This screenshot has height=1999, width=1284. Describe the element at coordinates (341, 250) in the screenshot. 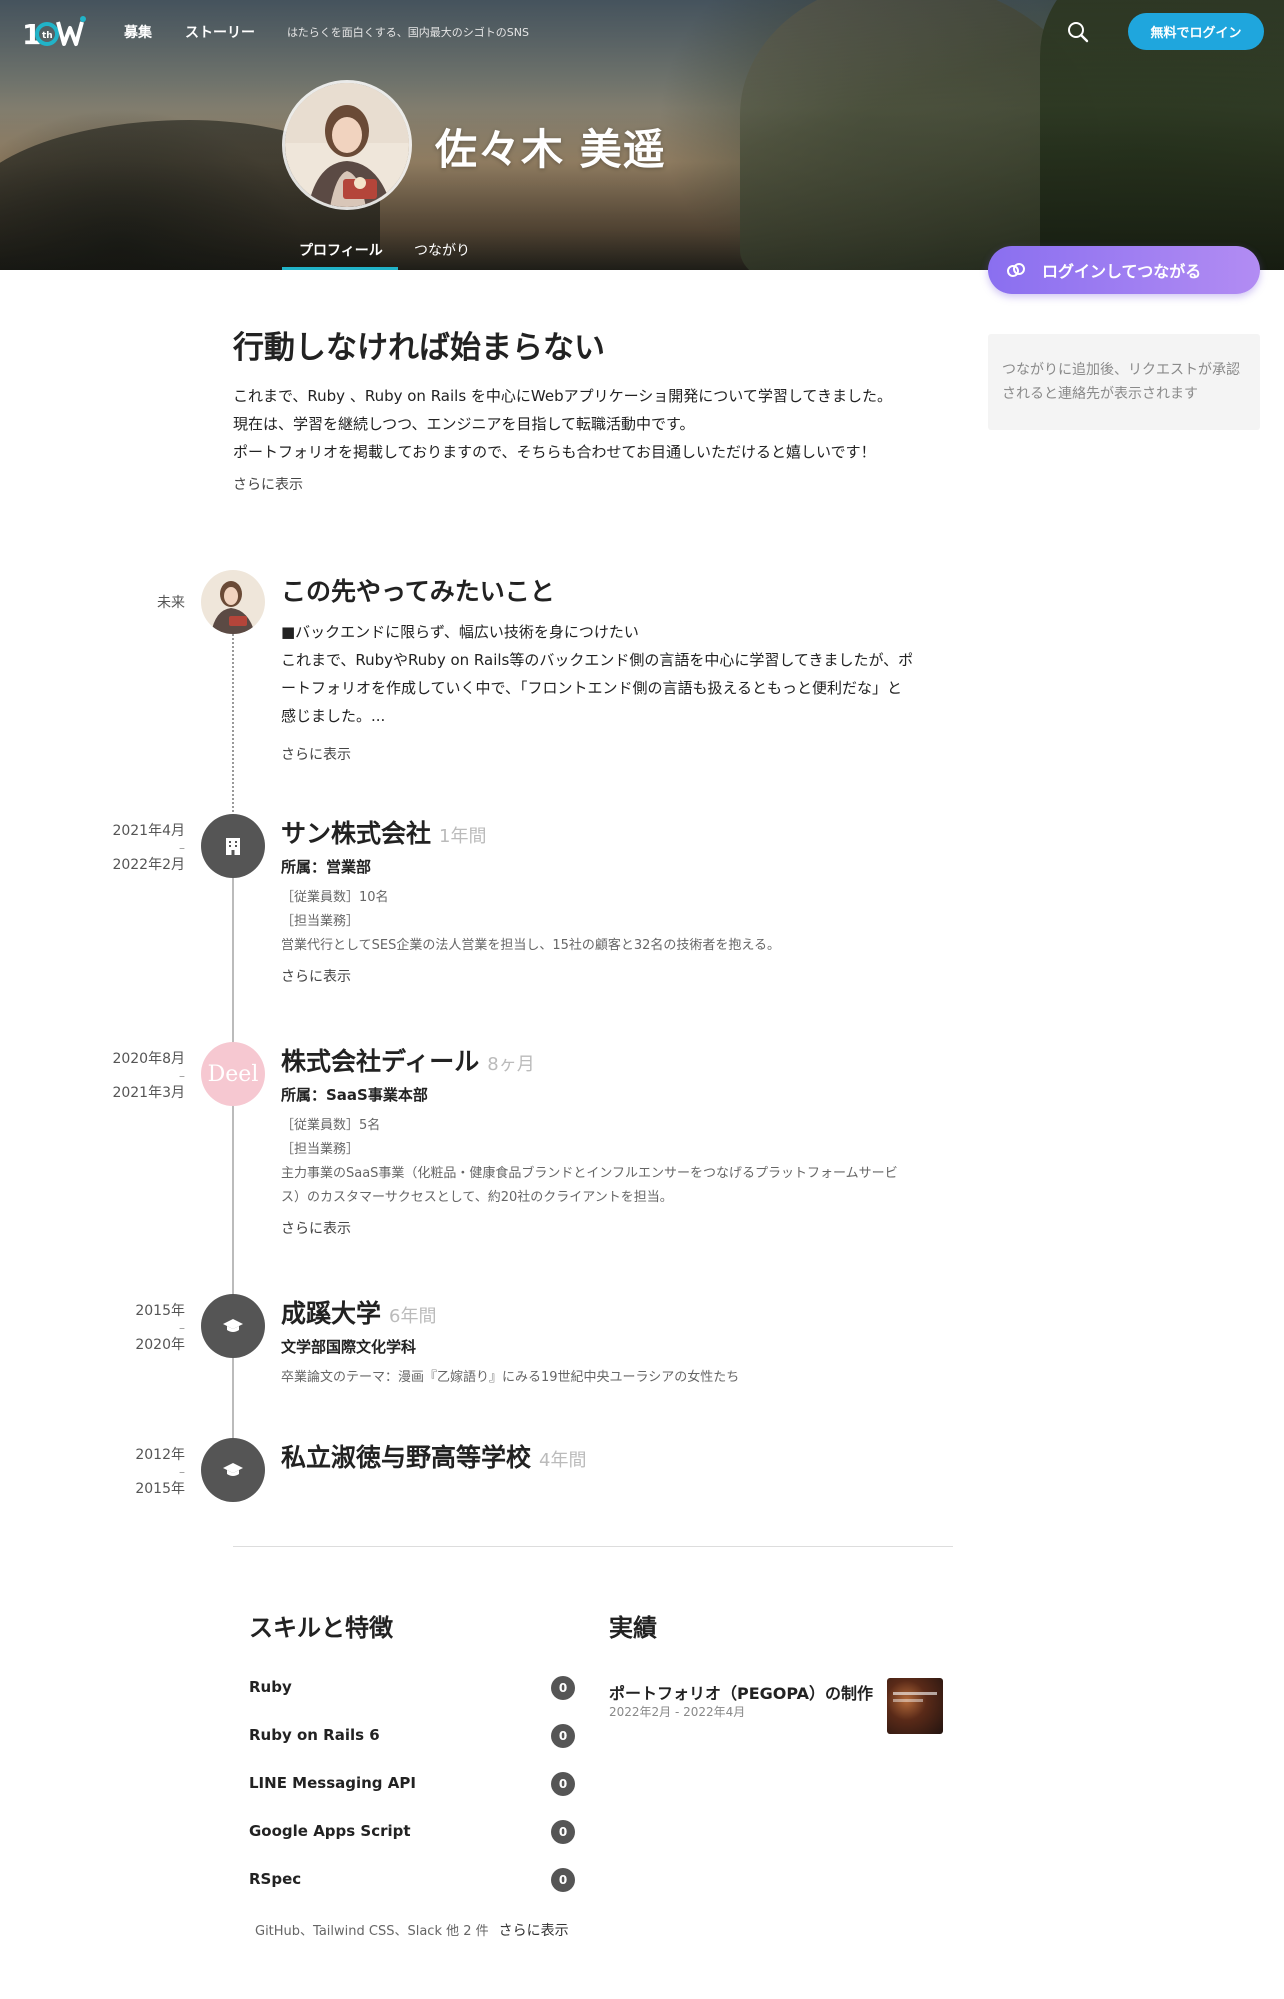

I see `tab-profile: プロフィール` at that location.